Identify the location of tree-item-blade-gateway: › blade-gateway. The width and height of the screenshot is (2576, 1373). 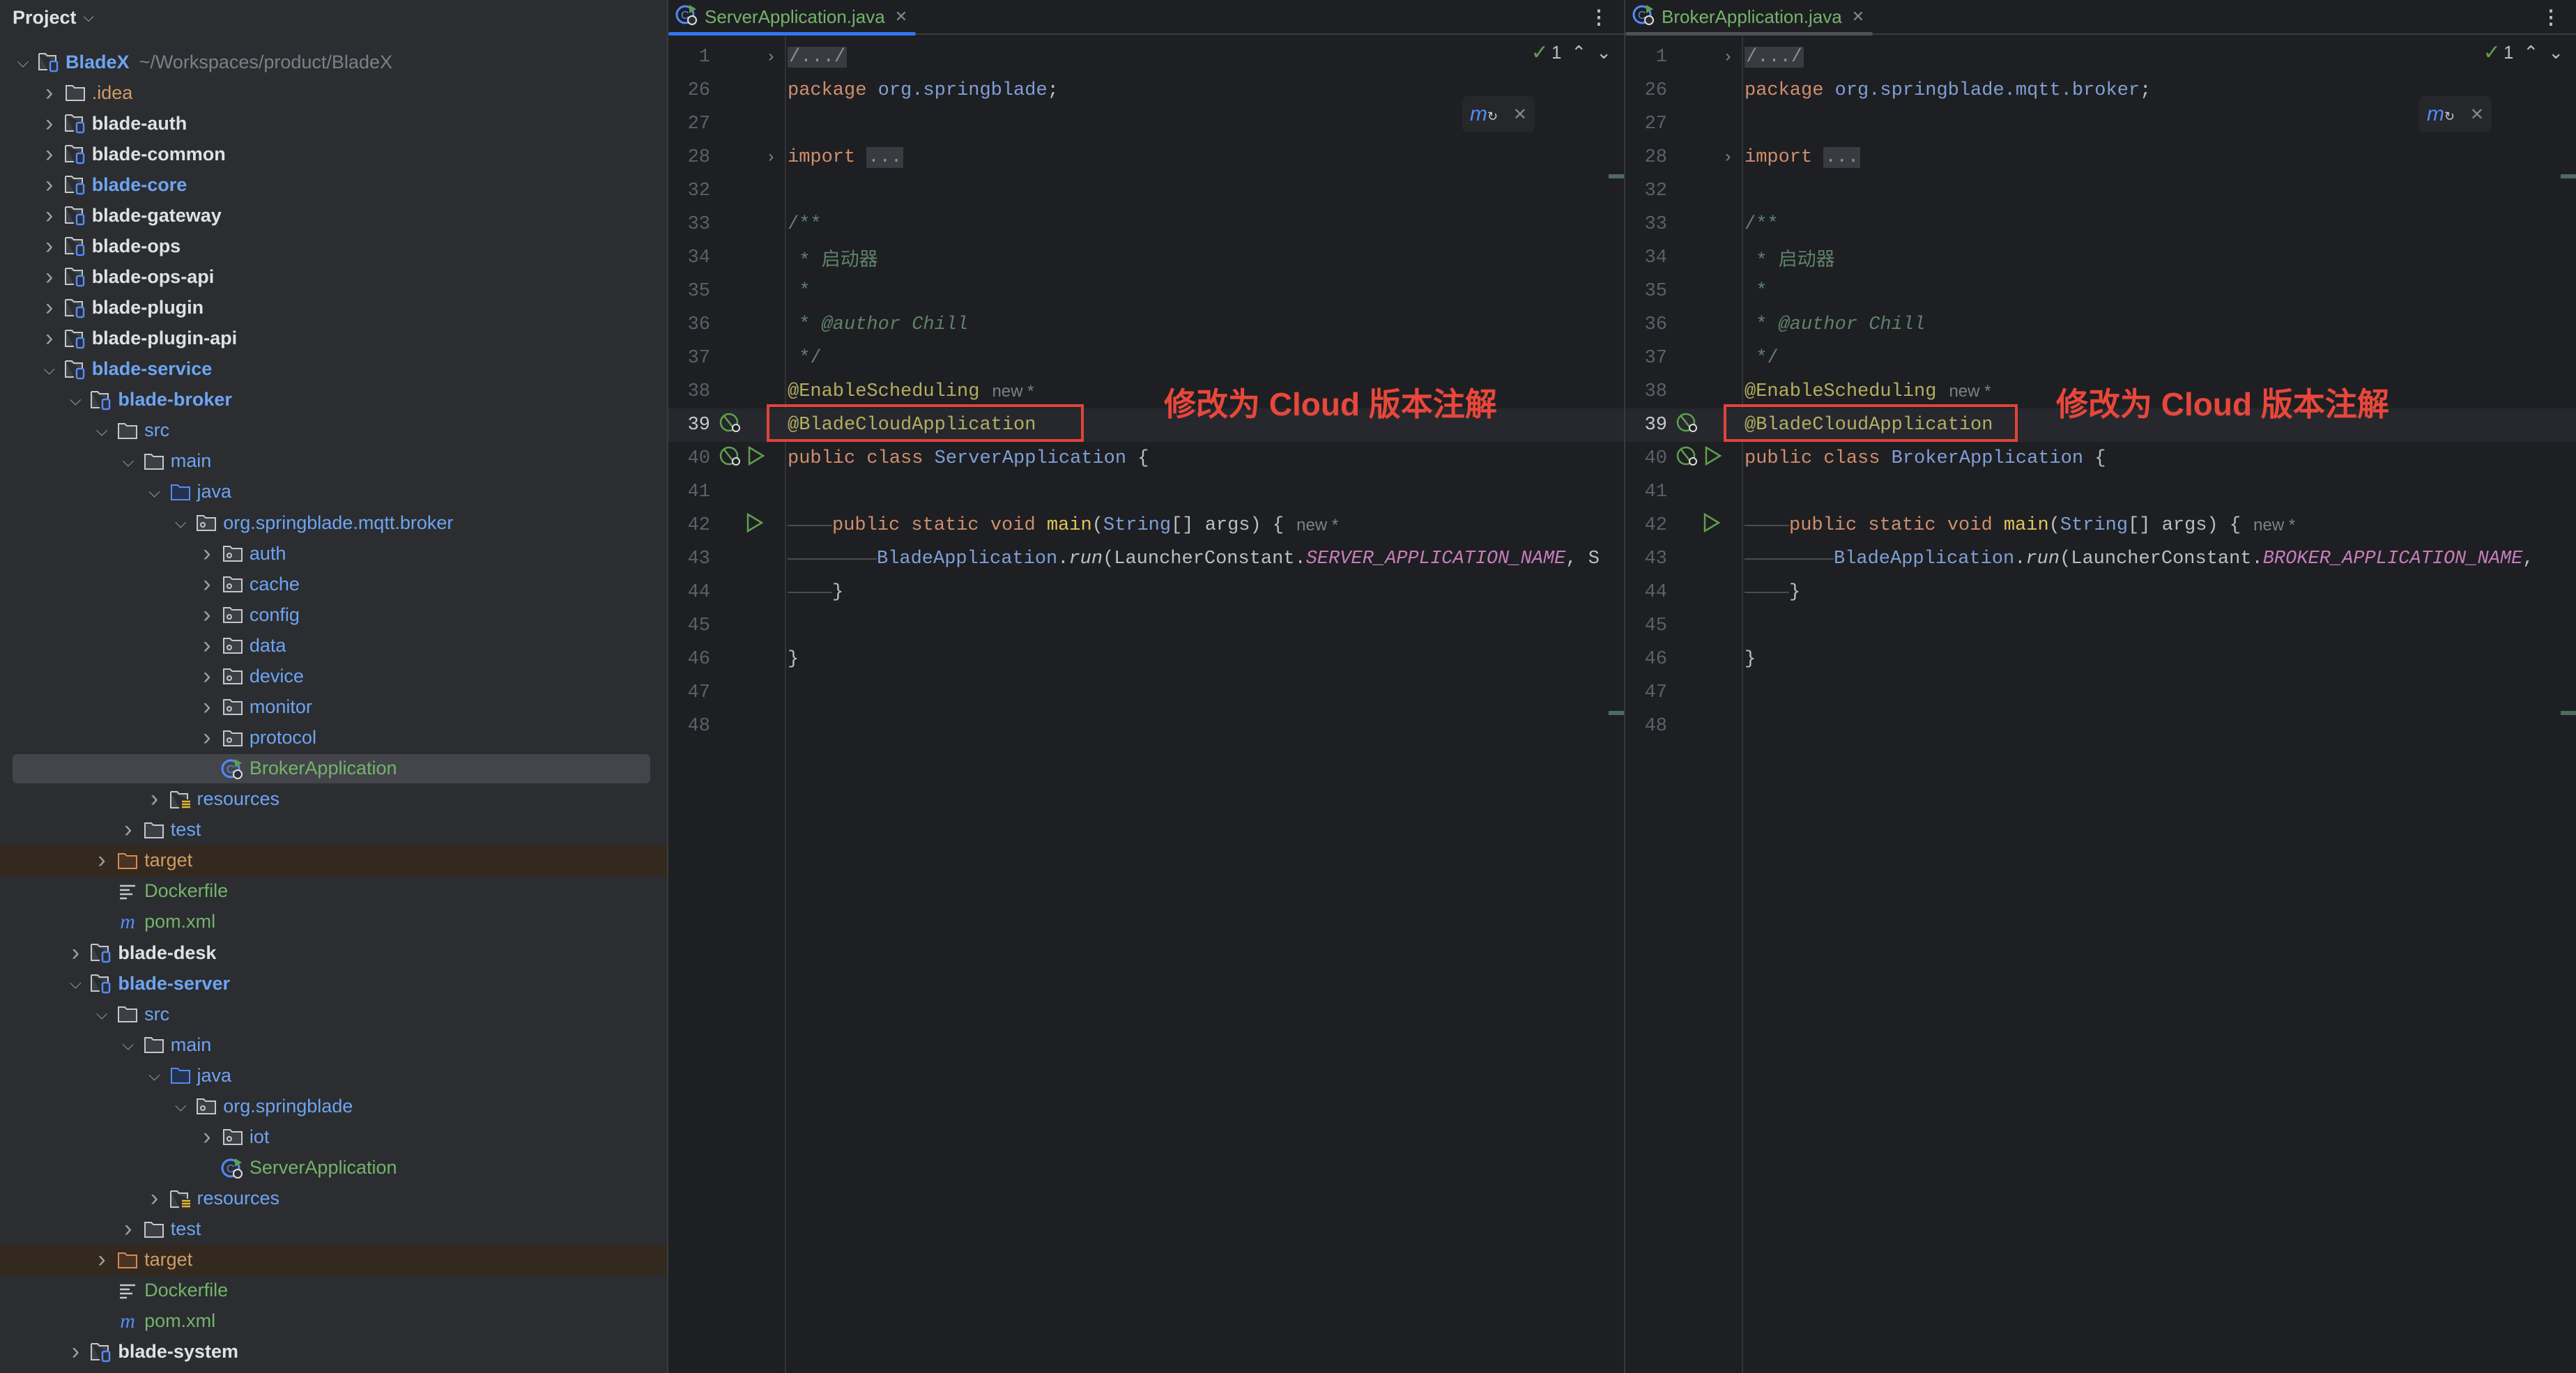
(333, 215).